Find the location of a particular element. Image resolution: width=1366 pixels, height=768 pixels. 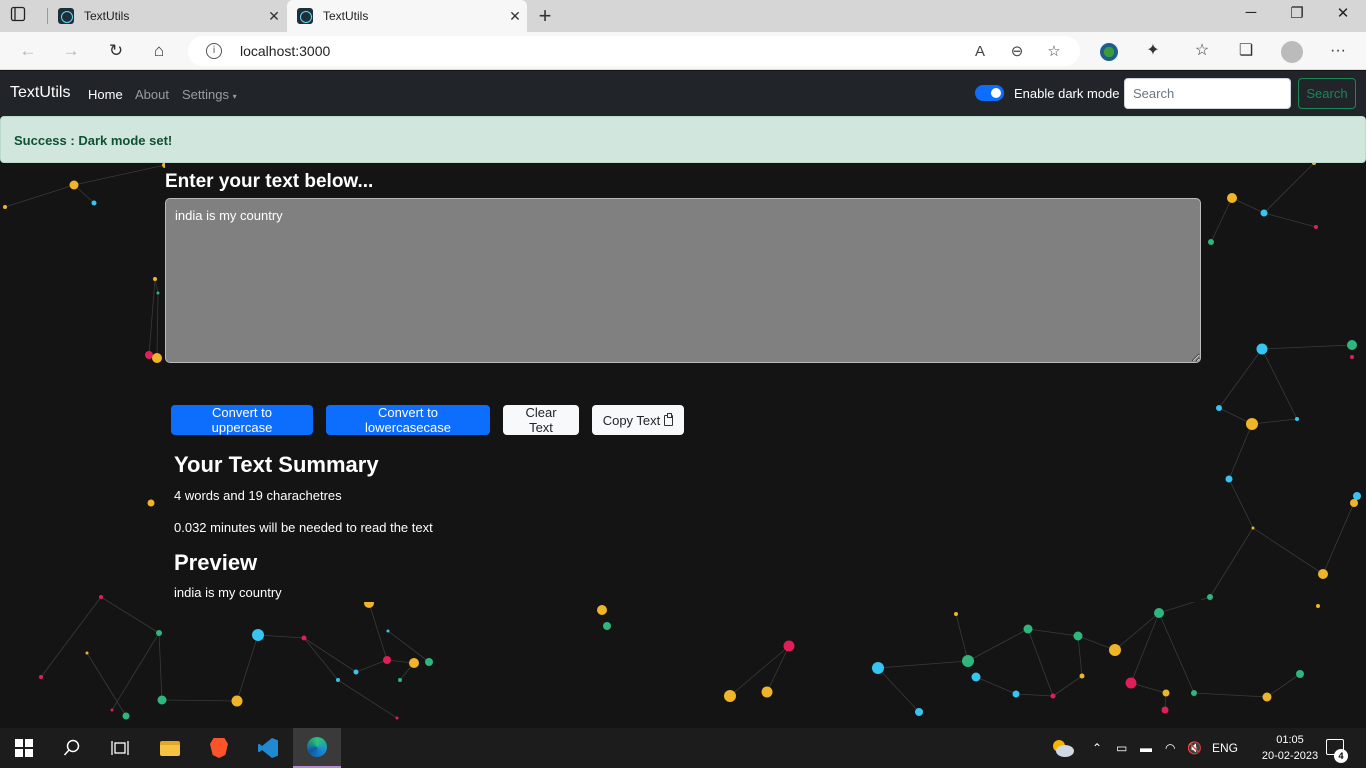

edge-browser-icon is located at coordinates (317, 748).